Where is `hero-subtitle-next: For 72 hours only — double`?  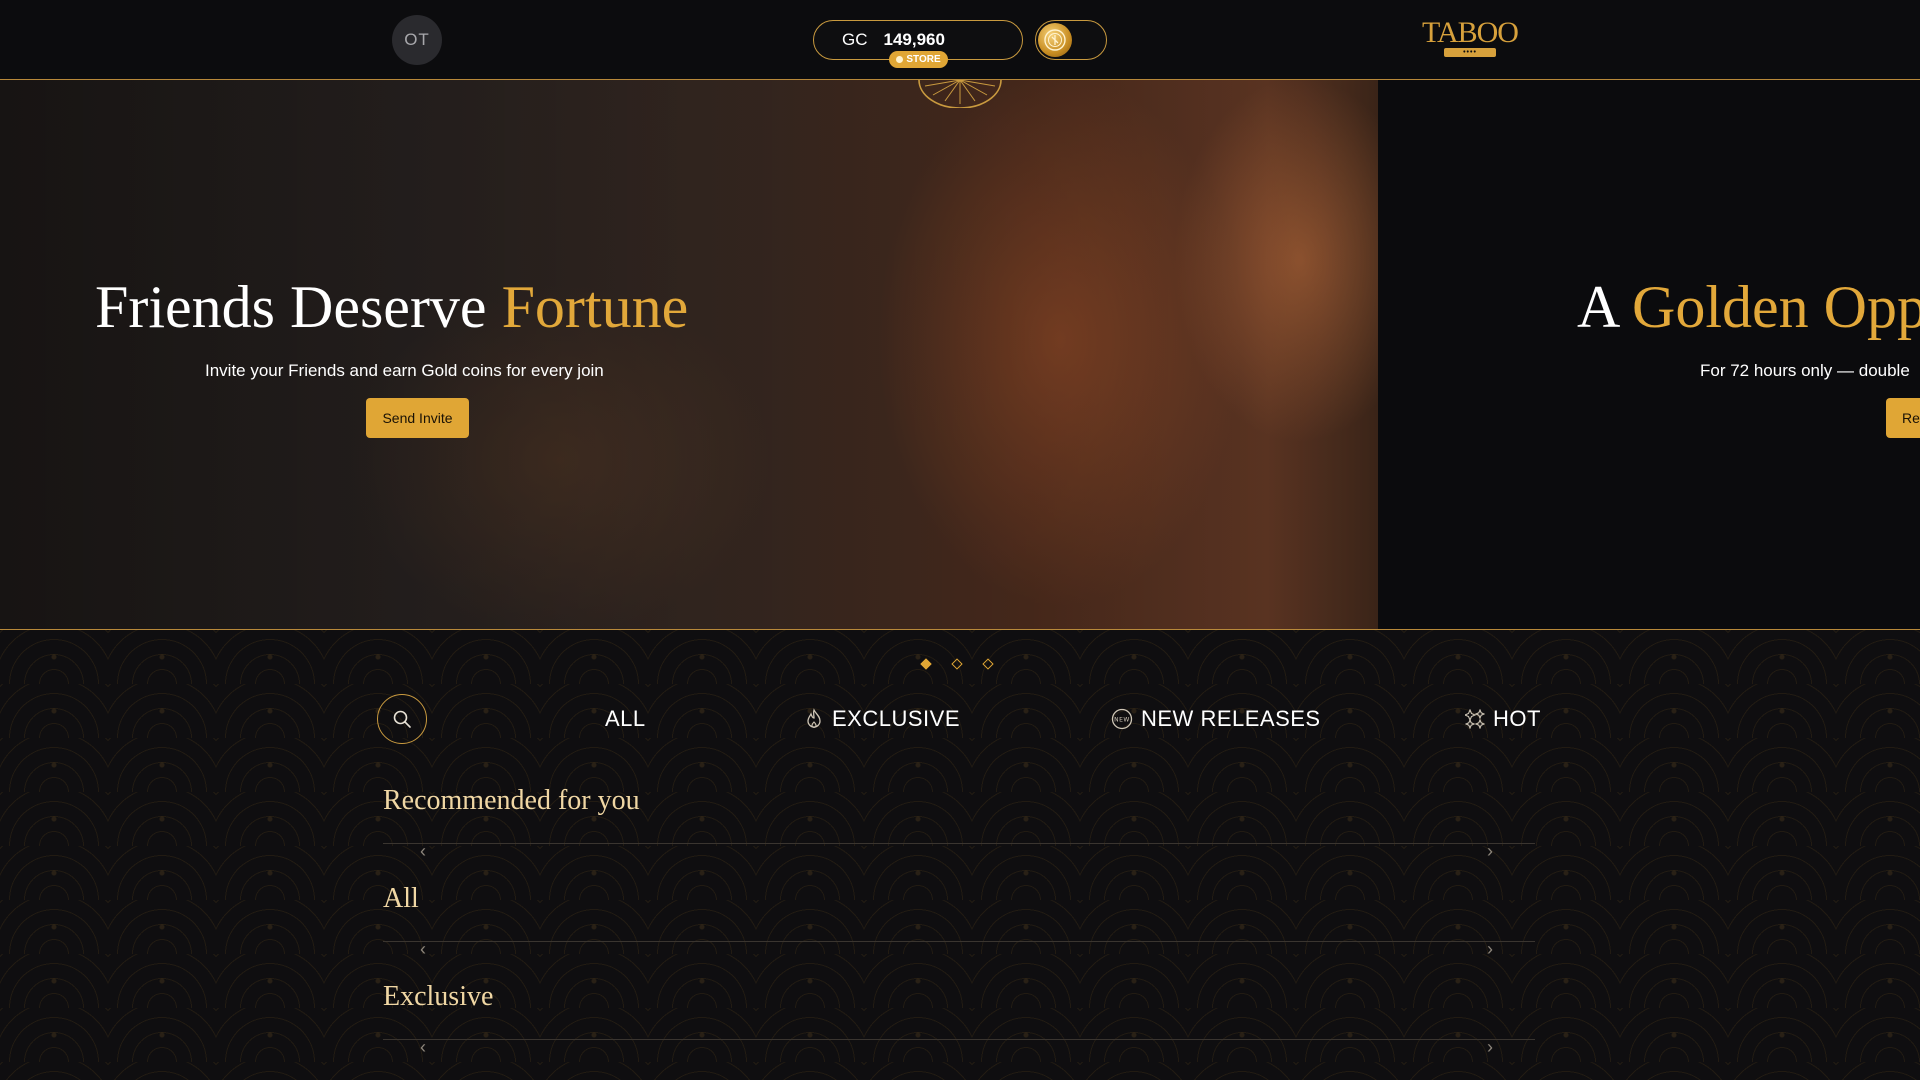 hero-subtitle-next: For 72 hours only — double is located at coordinates (1805, 370).